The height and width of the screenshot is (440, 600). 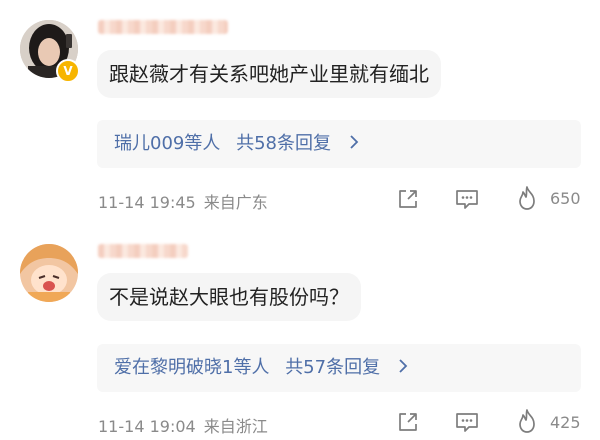 I want to click on avatar, so click(x=49, y=273).